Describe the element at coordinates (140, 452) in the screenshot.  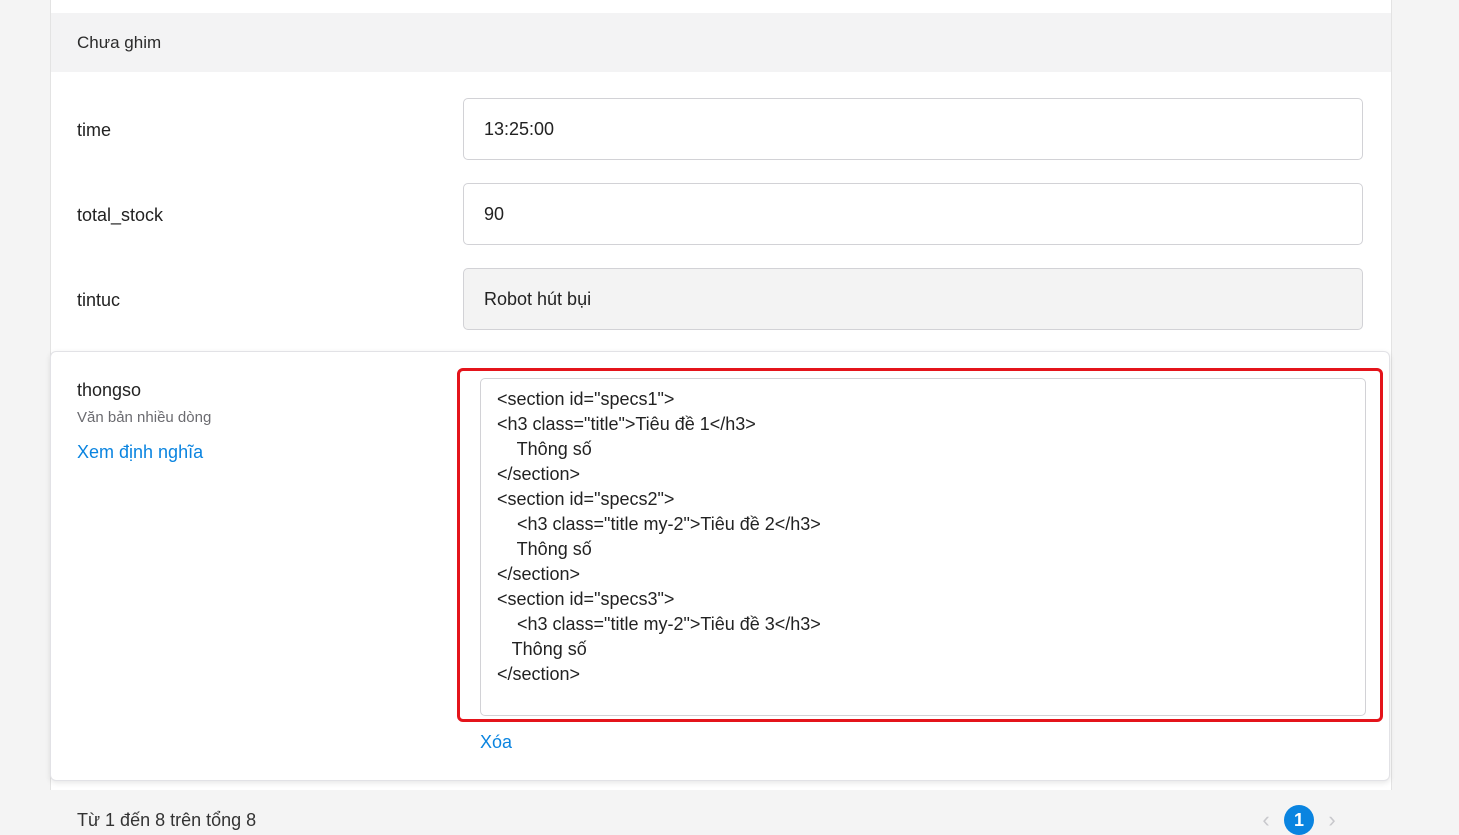
I see `view-definition-link: Xem định nghĩa` at that location.